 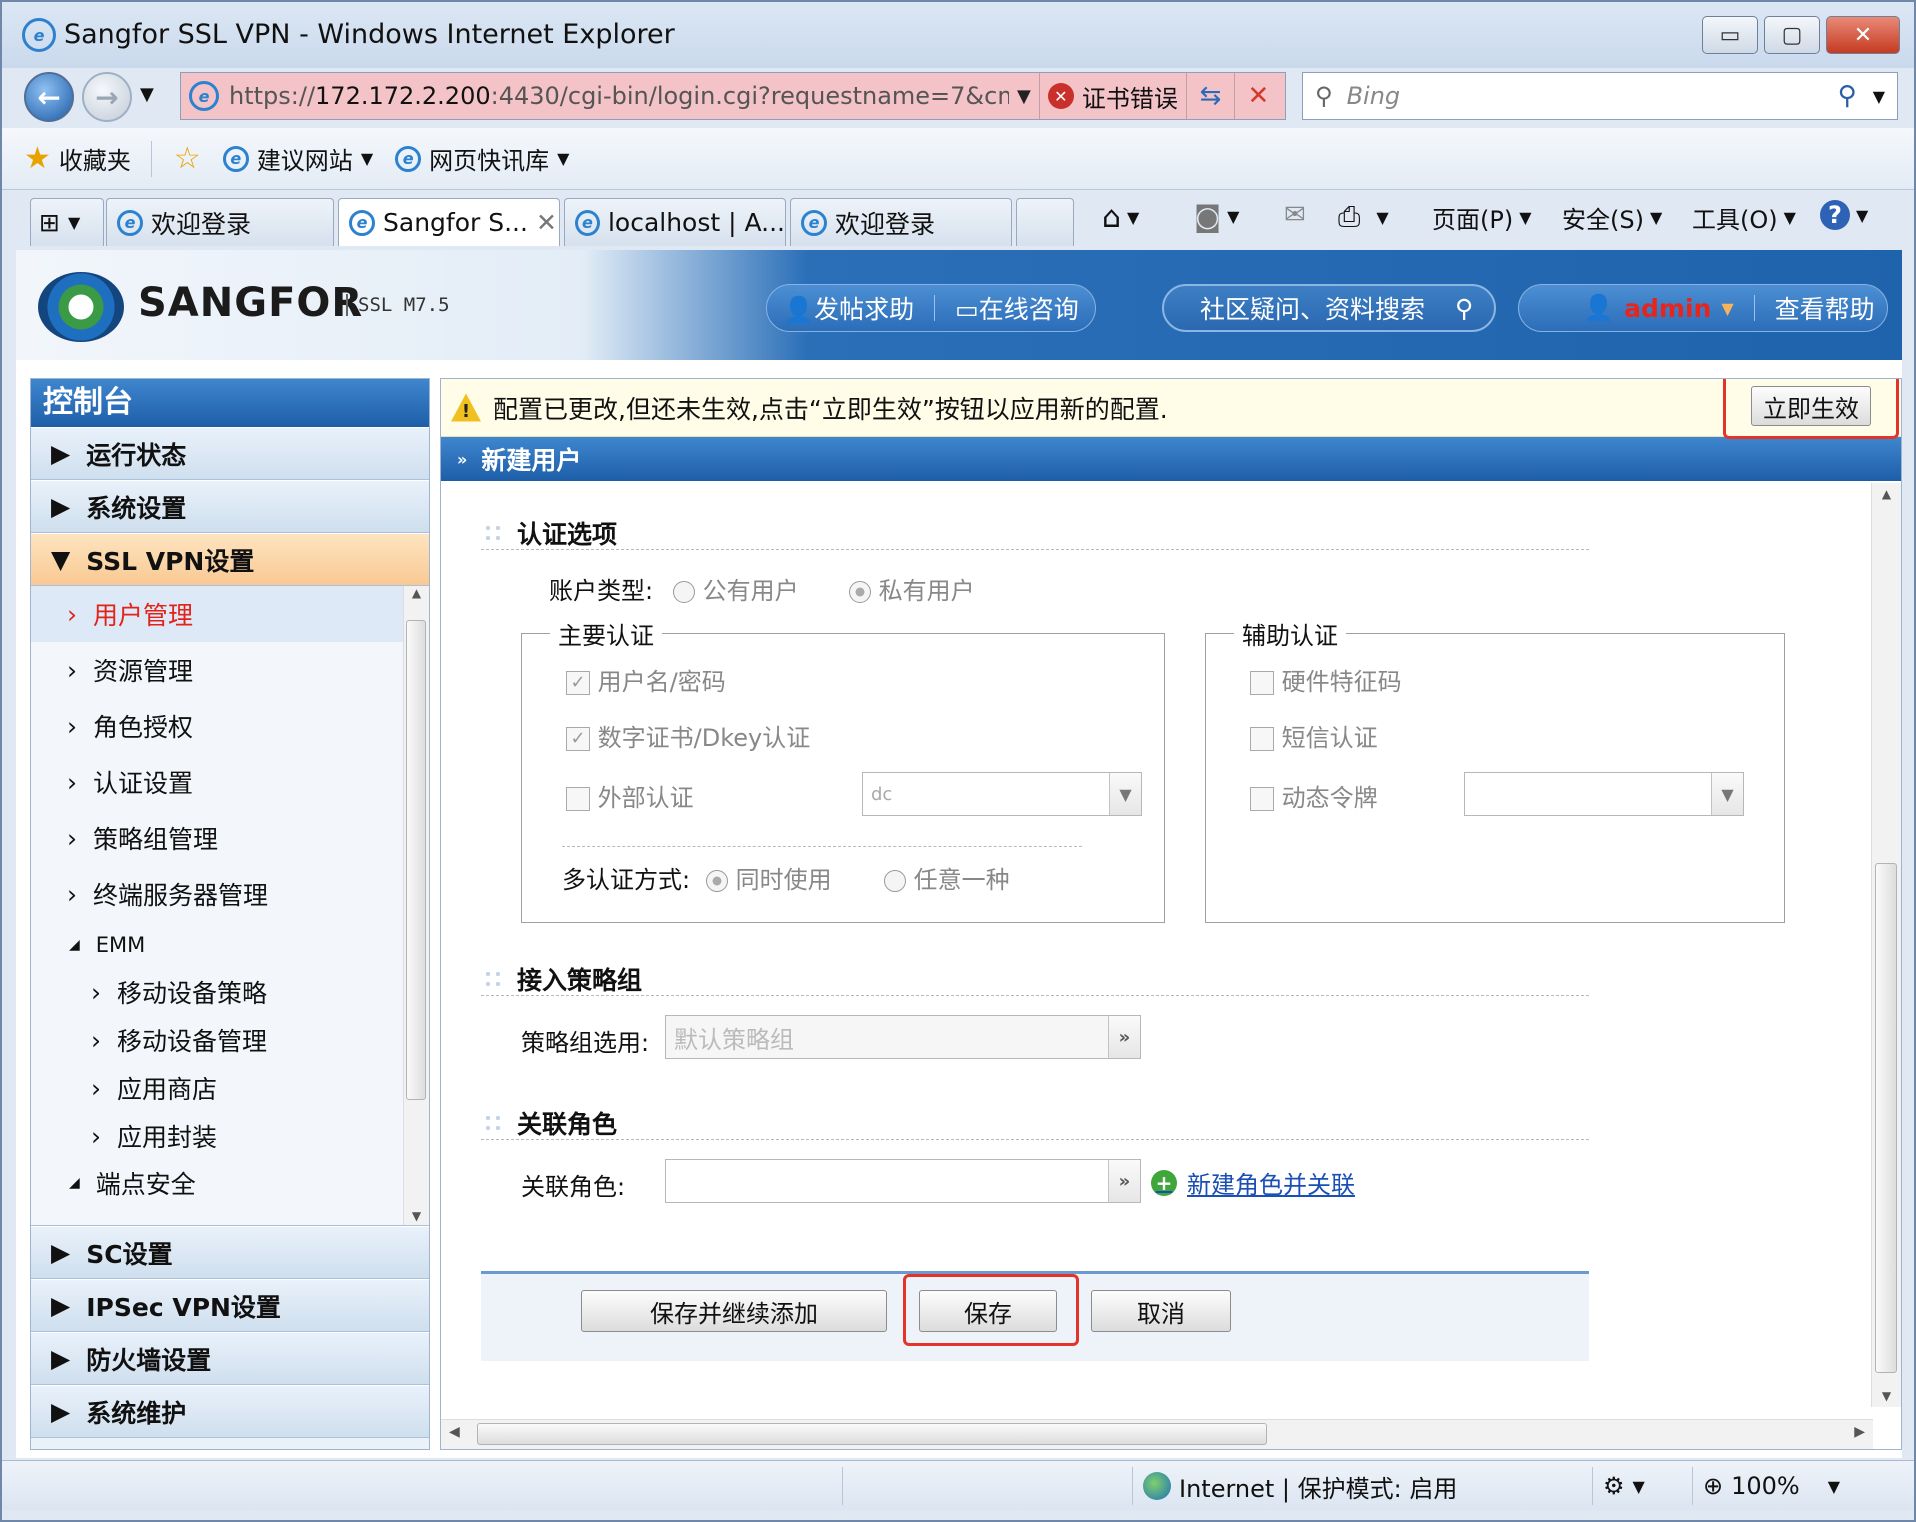 I want to click on external-auth-select: dc ▼, so click(x=1002, y=794).